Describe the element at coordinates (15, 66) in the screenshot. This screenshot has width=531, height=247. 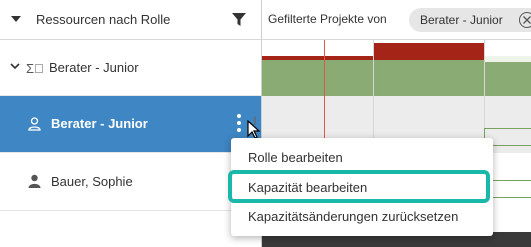
I see `chevron-down-icon` at that location.